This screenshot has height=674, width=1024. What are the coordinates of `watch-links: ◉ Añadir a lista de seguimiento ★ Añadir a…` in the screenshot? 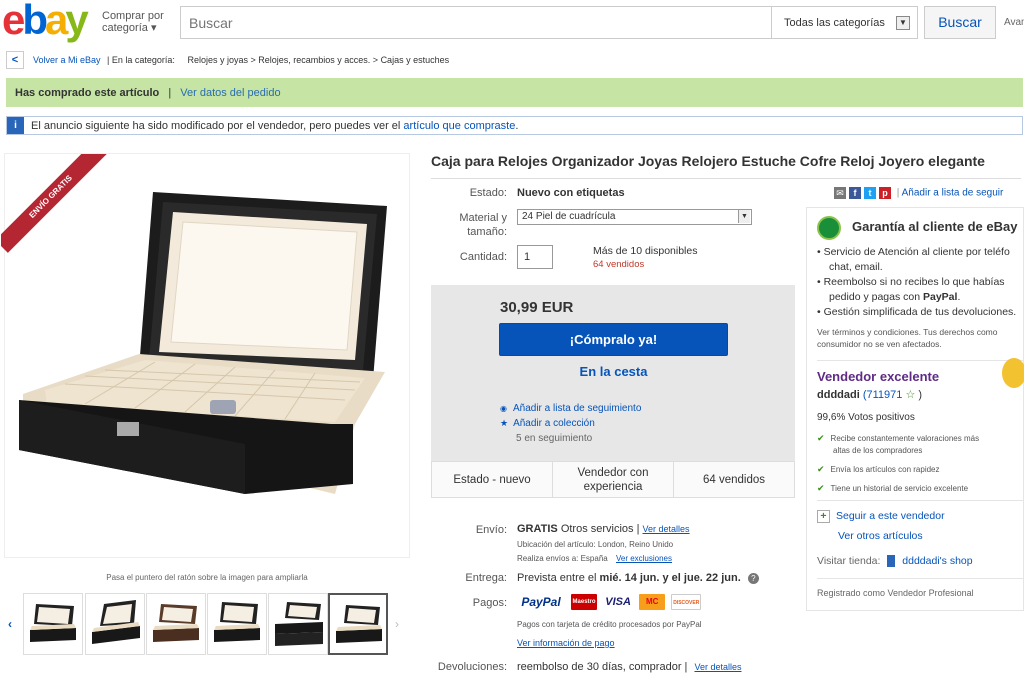 It's located at (570, 423).